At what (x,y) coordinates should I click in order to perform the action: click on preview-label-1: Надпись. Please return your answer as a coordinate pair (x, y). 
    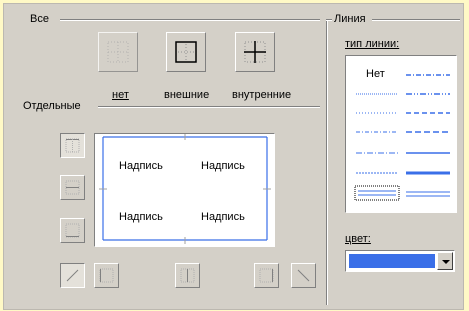
    Looking at the image, I should click on (141, 166).